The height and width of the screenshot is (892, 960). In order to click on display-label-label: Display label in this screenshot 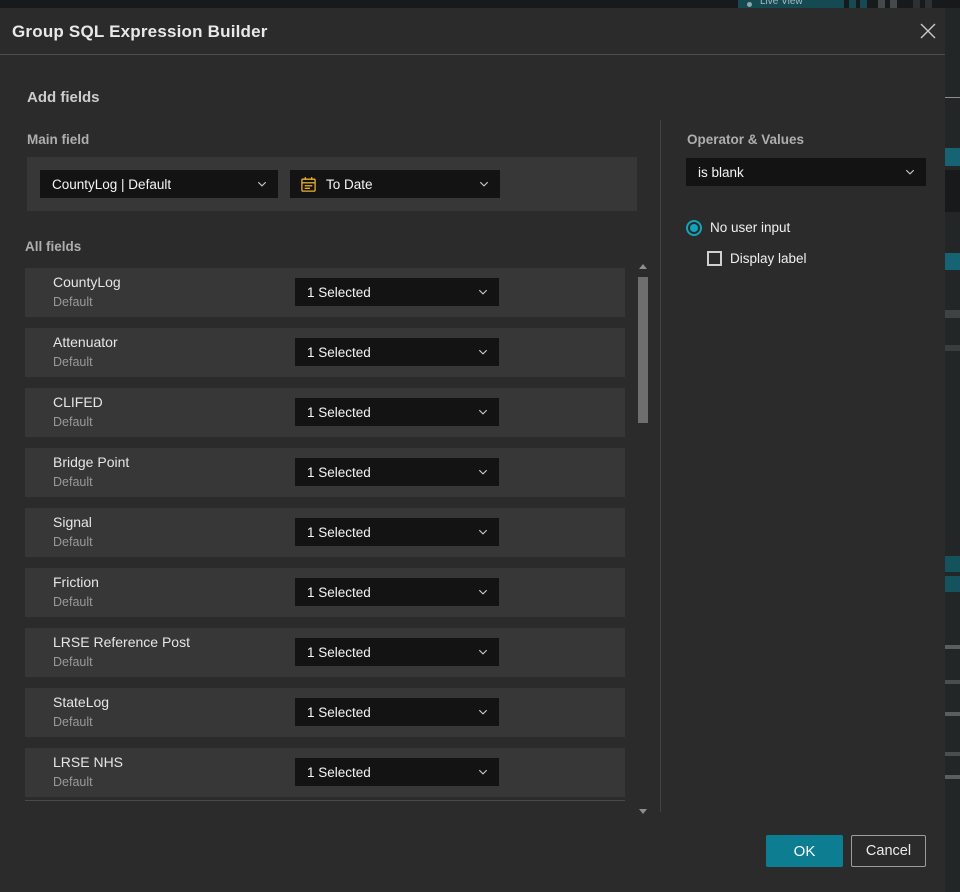, I will do `click(768, 258)`.